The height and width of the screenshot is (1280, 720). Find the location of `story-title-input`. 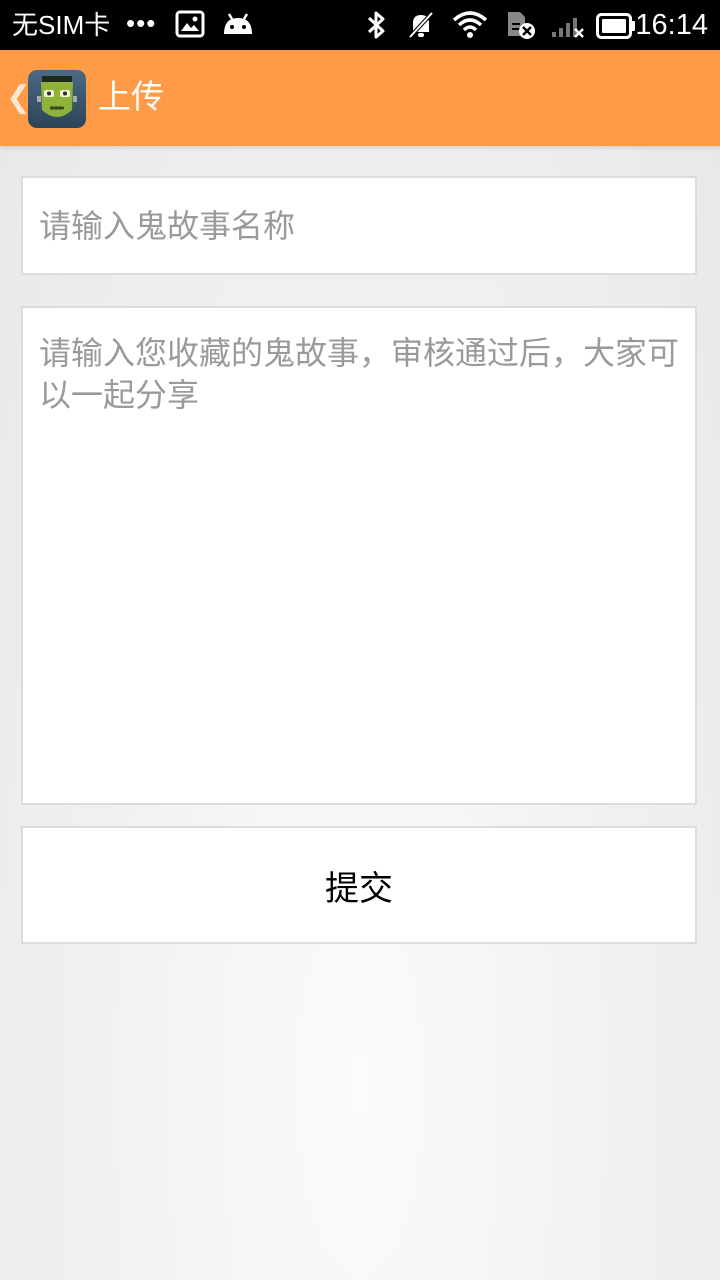

story-title-input is located at coordinates (359, 225).